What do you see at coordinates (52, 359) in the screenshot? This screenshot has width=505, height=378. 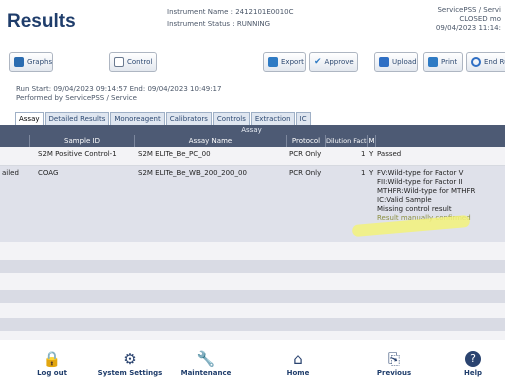 I see `lock-icon: 🔒` at bounding box center [52, 359].